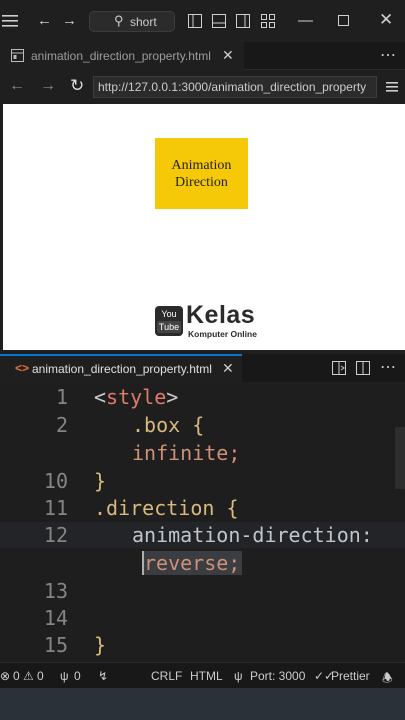  I want to click on reload-icon: ↻, so click(77, 86).